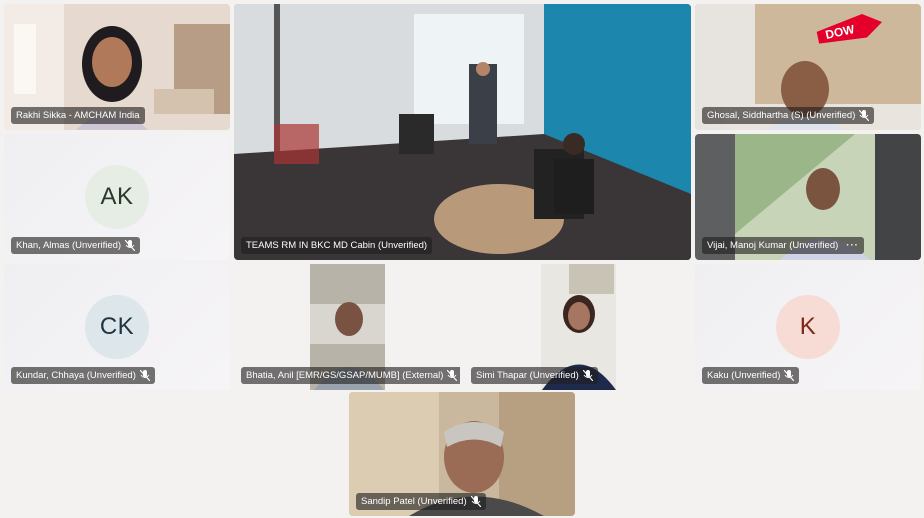  What do you see at coordinates (773, 245) in the screenshot?
I see `participant-name: Vijai, Manoj Kumar (Unverified)` at bounding box center [773, 245].